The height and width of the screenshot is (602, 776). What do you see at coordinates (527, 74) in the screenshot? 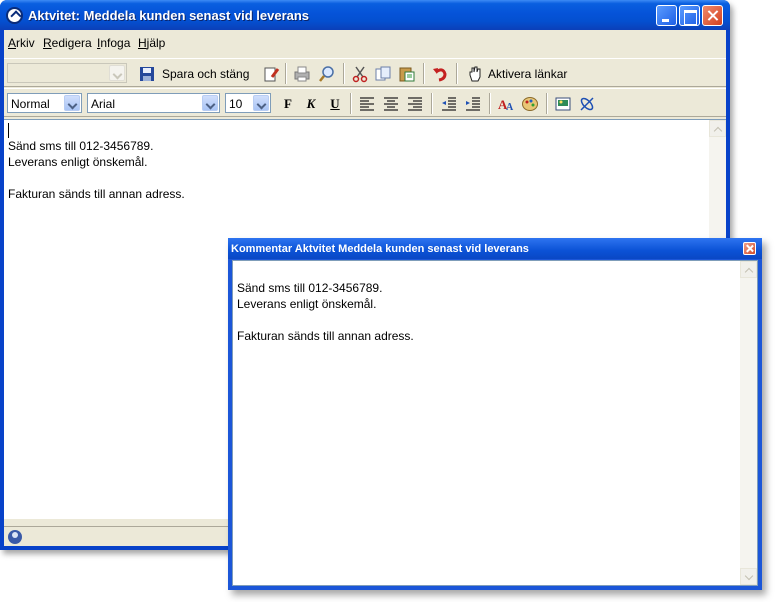
I see `activate-links-button: Aktivera länkar` at bounding box center [527, 74].